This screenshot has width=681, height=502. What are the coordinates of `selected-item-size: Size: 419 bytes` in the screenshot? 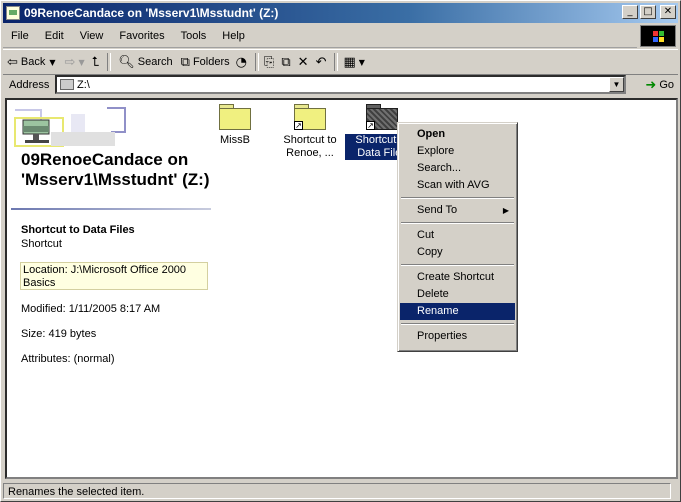 It's located at (59, 334).